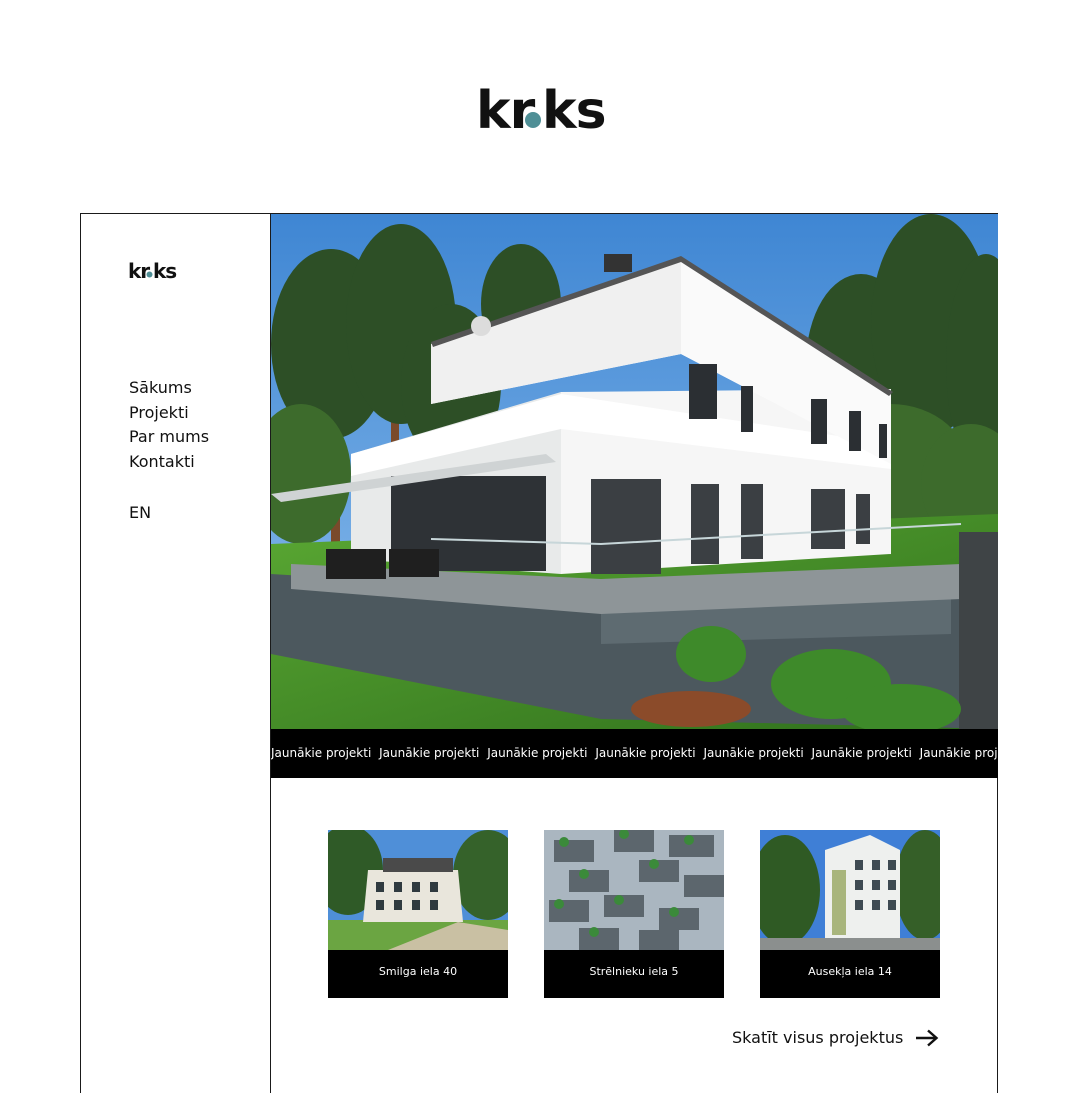  I want to click on main-nav: Sākums Projekti Par mums Kontakti, so click(169, 425).